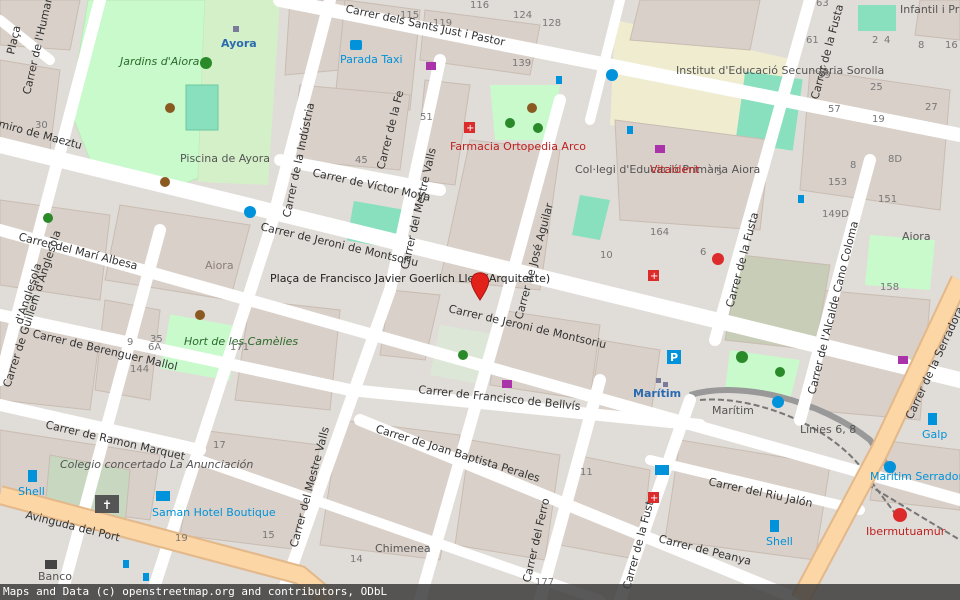  Describe the element at coordinates (426, 117) in the screenshot. I see `house-number: 51` at that location.